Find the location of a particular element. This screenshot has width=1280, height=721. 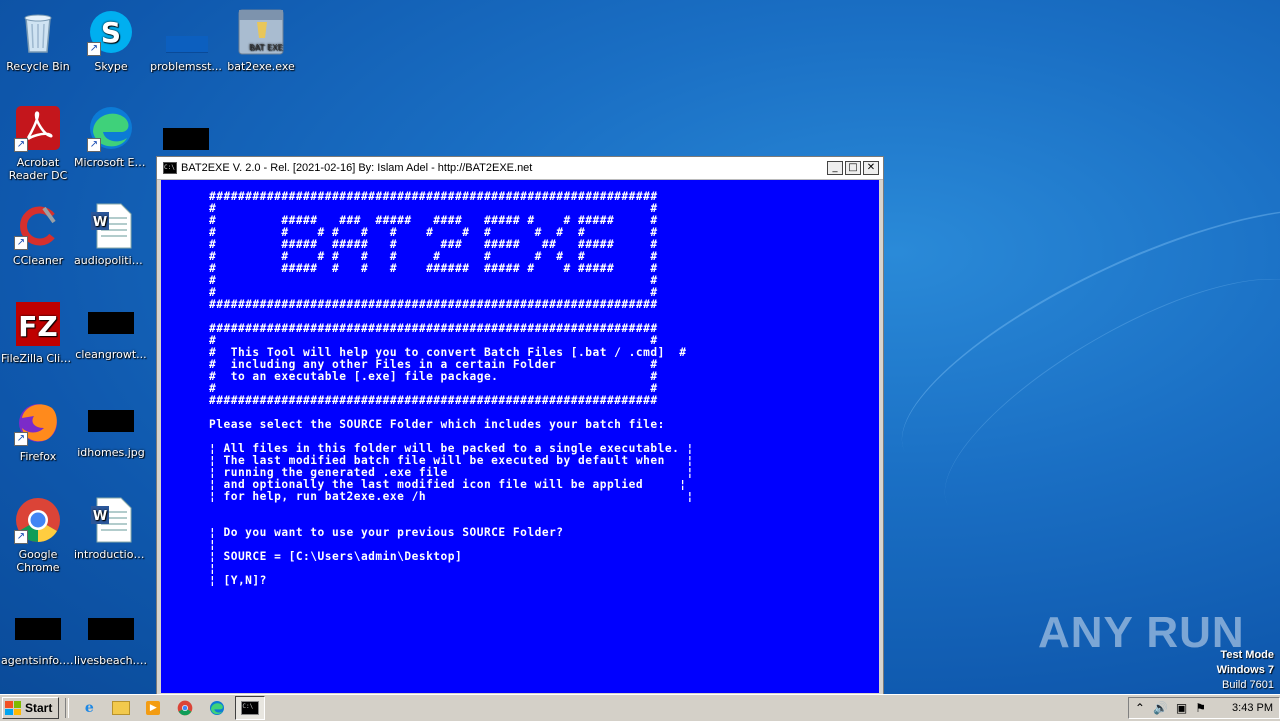

desktop-icon-bat2exe: BAT EXE bat2exe.exe is located at coordinates (261, 40).